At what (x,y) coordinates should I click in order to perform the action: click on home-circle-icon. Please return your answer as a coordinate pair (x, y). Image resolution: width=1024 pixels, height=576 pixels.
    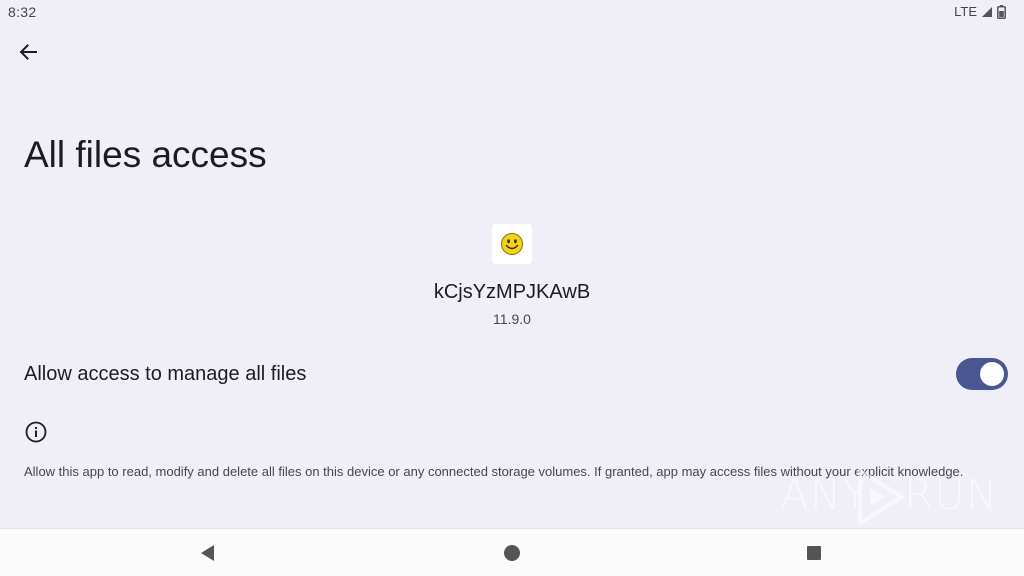
    Looking at the image, I should click on (512, 553).